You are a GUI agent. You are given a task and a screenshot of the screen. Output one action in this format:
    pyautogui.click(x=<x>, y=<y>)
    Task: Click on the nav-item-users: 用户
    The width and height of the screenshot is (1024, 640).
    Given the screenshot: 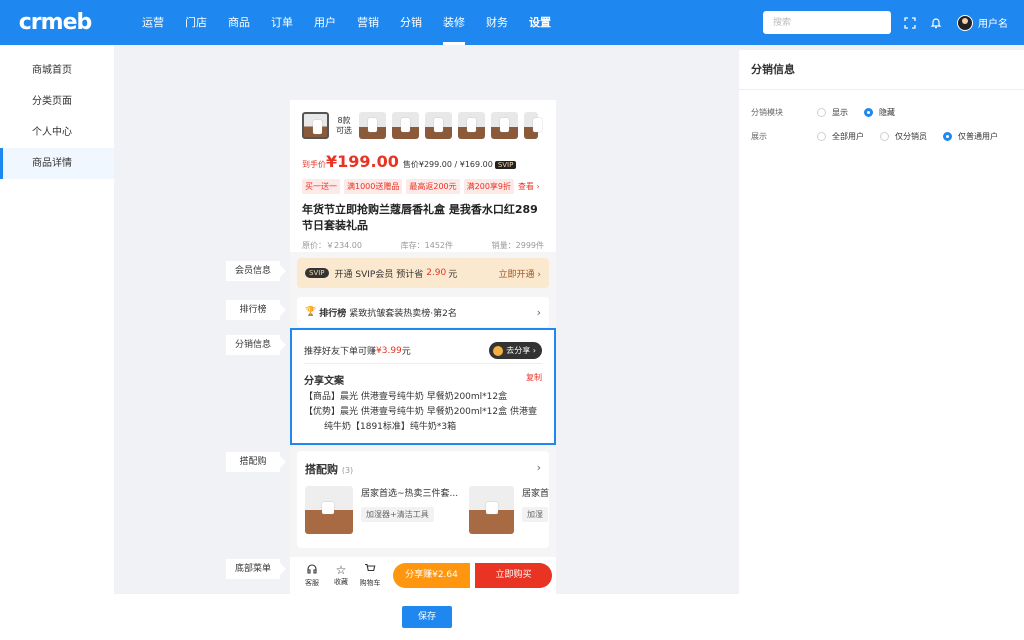 What is the action you would take?
    pyautogui.click(x=325, y=22)
    